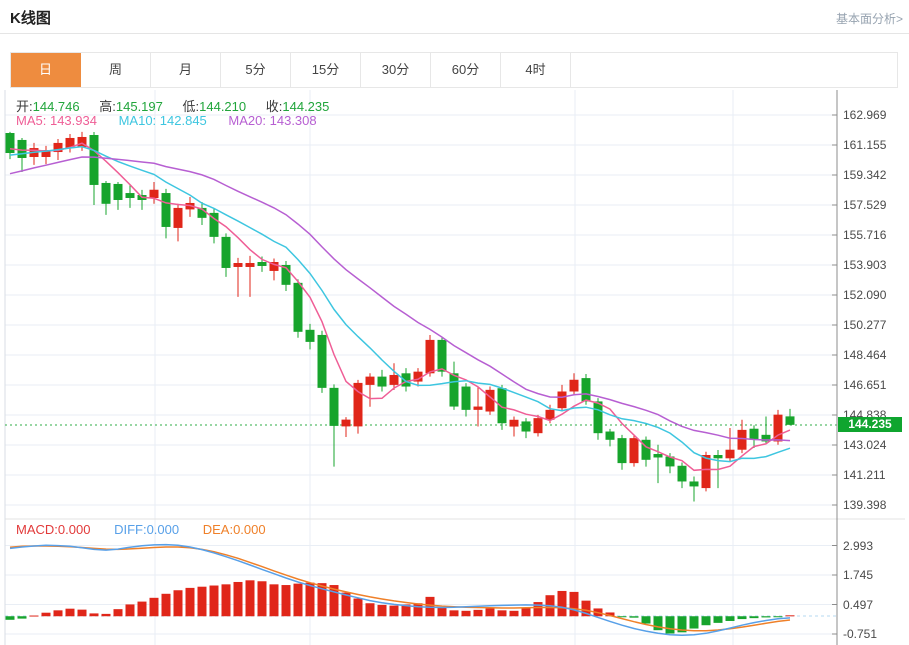 This screenshot has height=645, width=909. What do you see at coordinates (865, 324) in the screenshot?
I see `price-tick-label: 150.277` at bounding box center [865, 324].